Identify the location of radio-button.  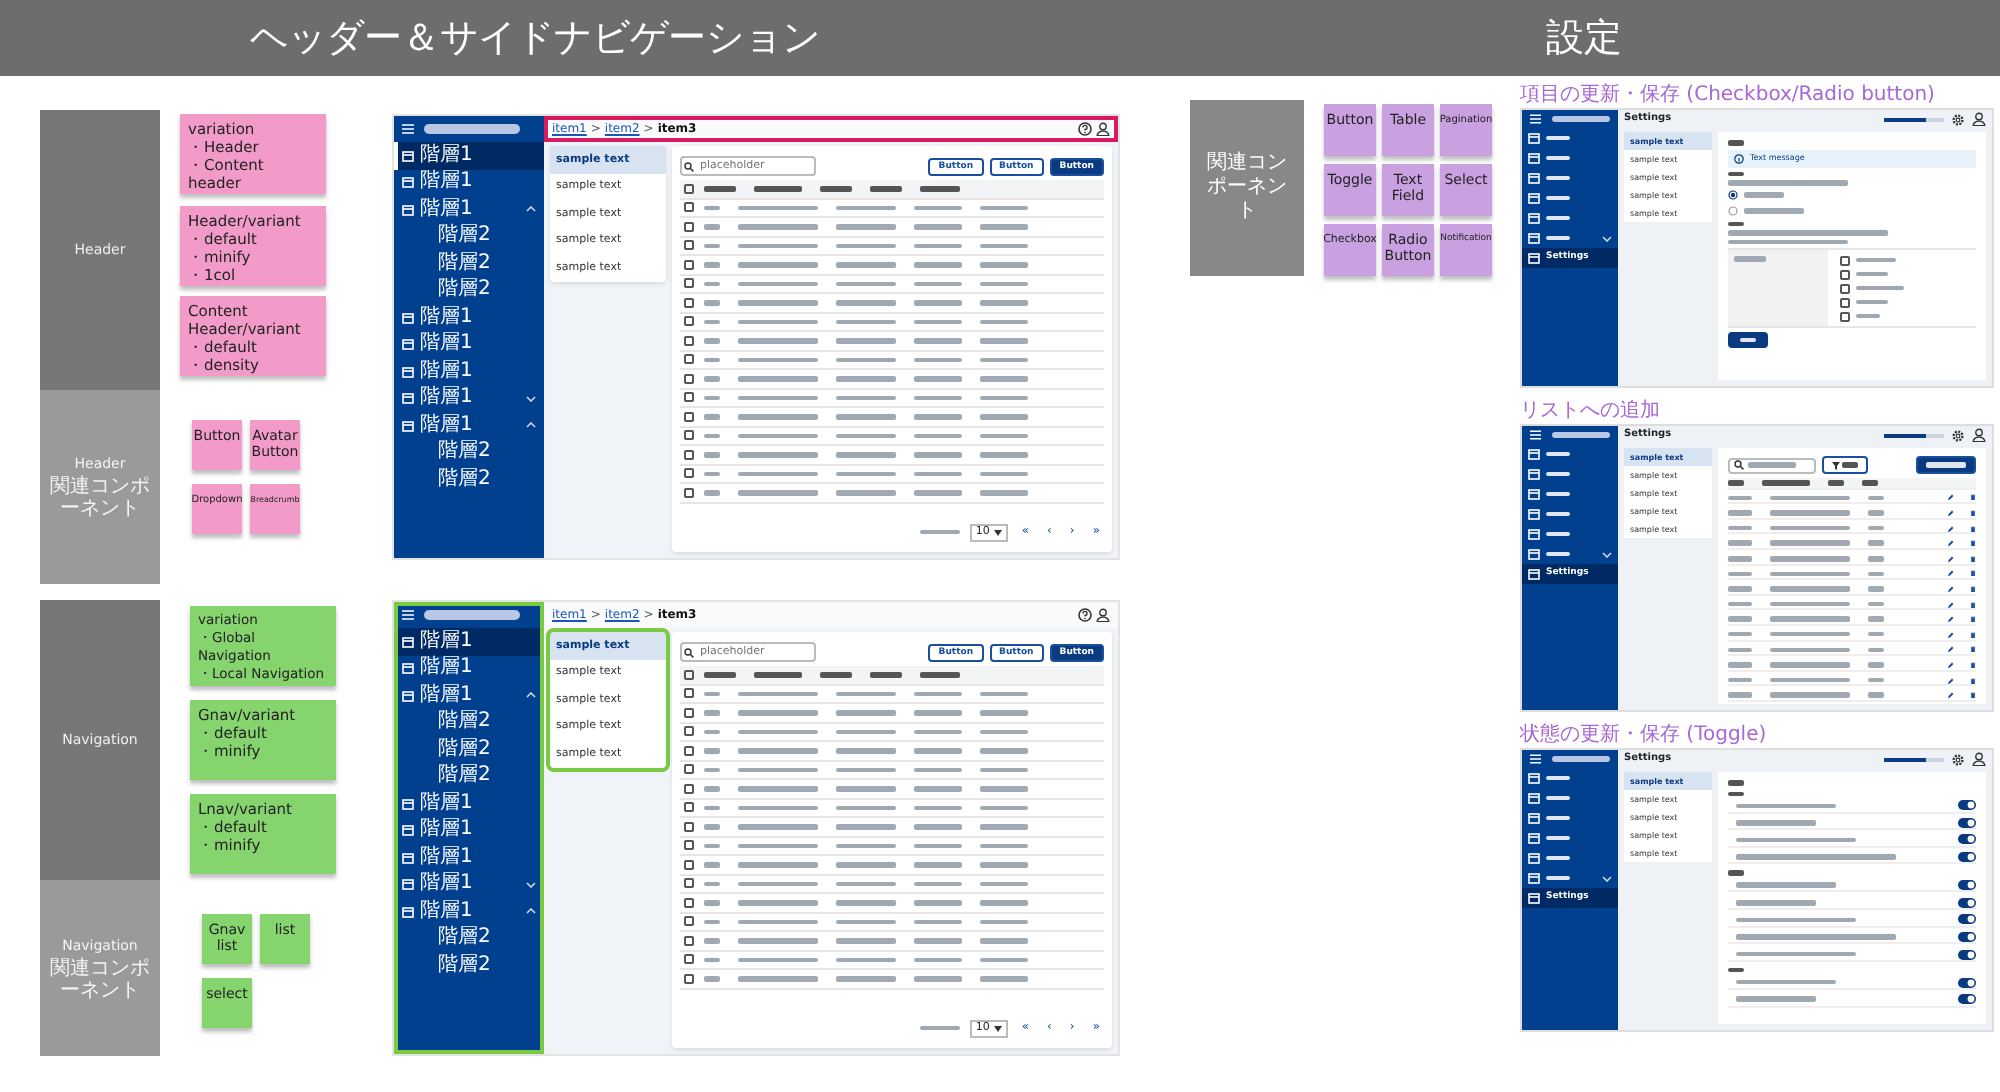
(1733, 211).